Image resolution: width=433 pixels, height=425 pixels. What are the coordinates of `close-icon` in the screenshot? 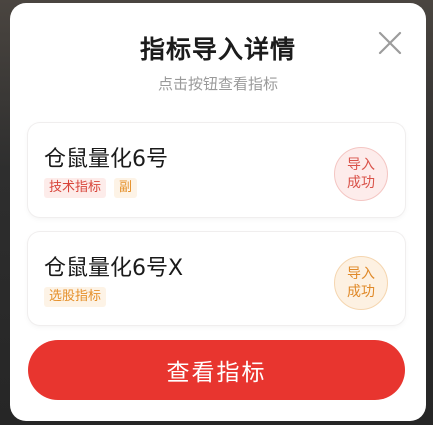 It's located at (390, 43).